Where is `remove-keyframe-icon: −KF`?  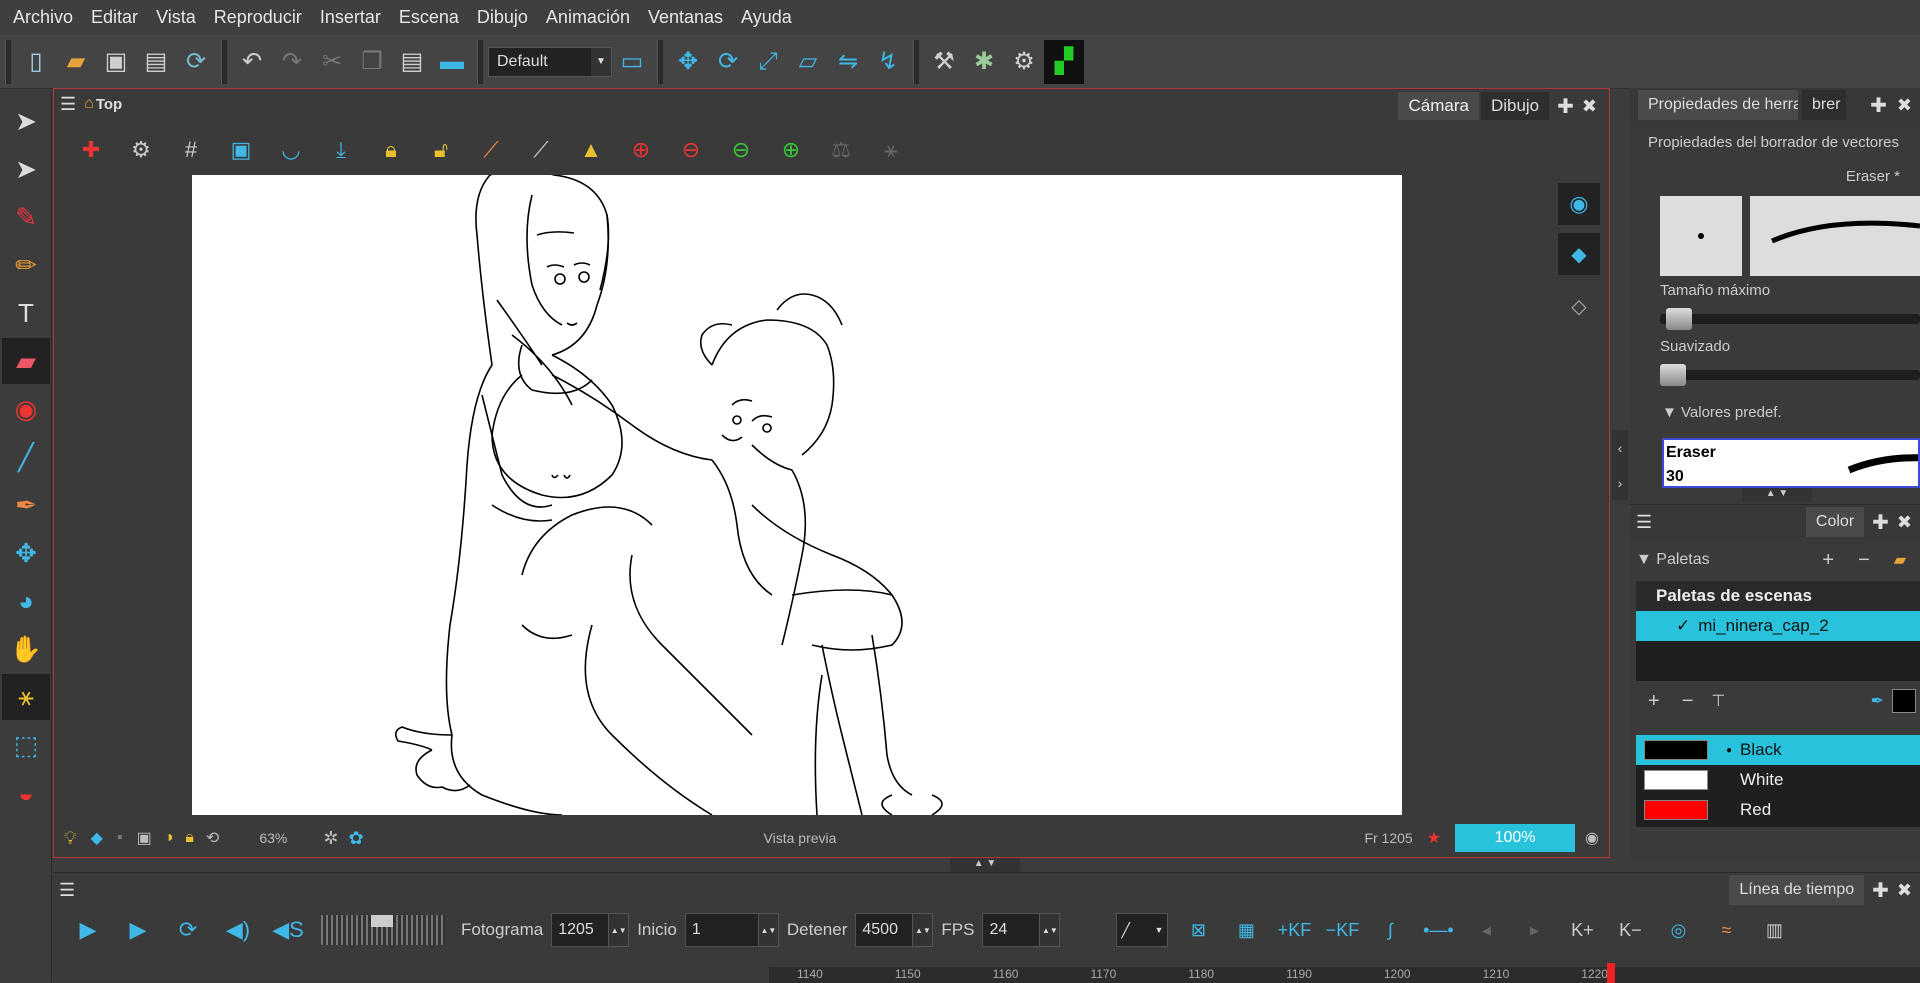 remove-keyframe-icon: −KF is located at coordinates (1342, 930).